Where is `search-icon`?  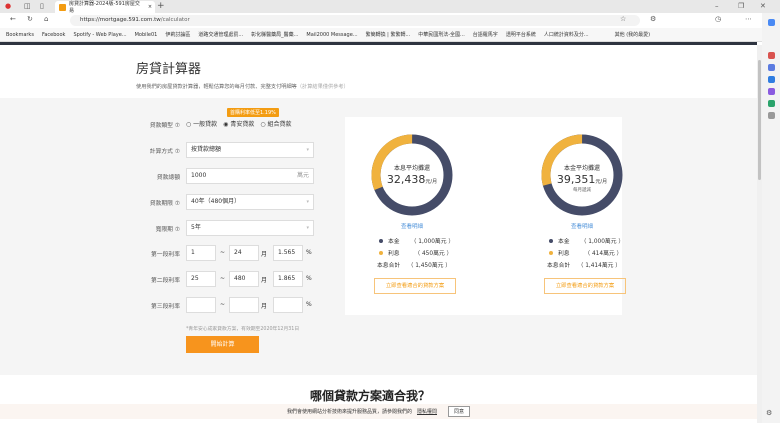 search-icon is located at coordinates (771, 22).